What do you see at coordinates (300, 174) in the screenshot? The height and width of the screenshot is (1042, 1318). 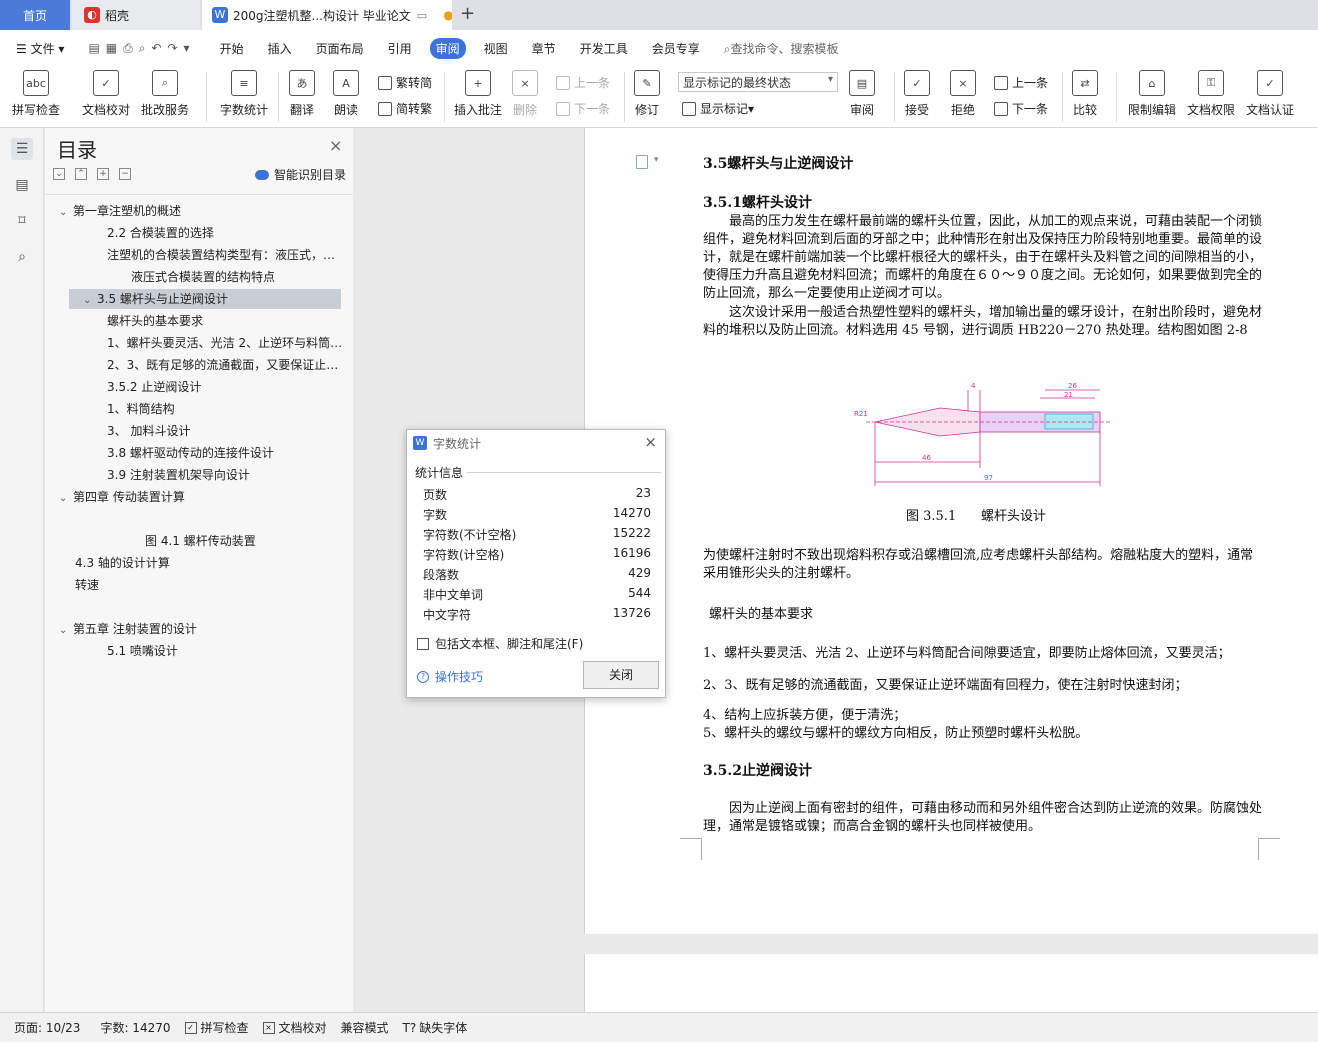 I see `smart-toc-button: 智能识别目录` at bounding box center [300, 174].